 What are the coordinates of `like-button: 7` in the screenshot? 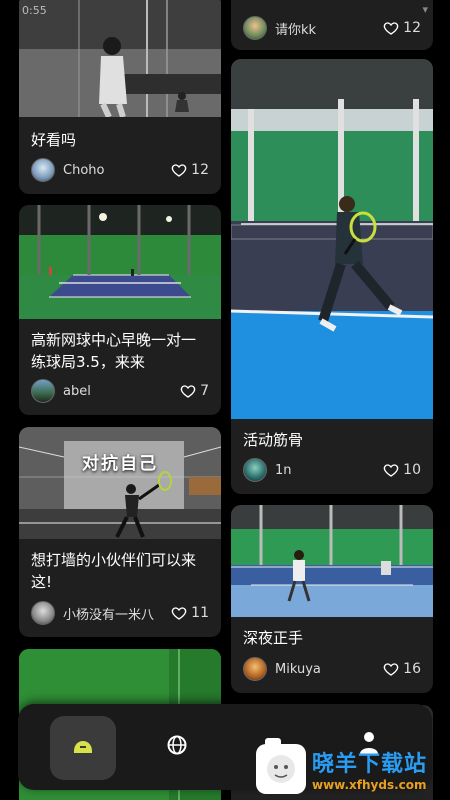 It's located at (194, 391).